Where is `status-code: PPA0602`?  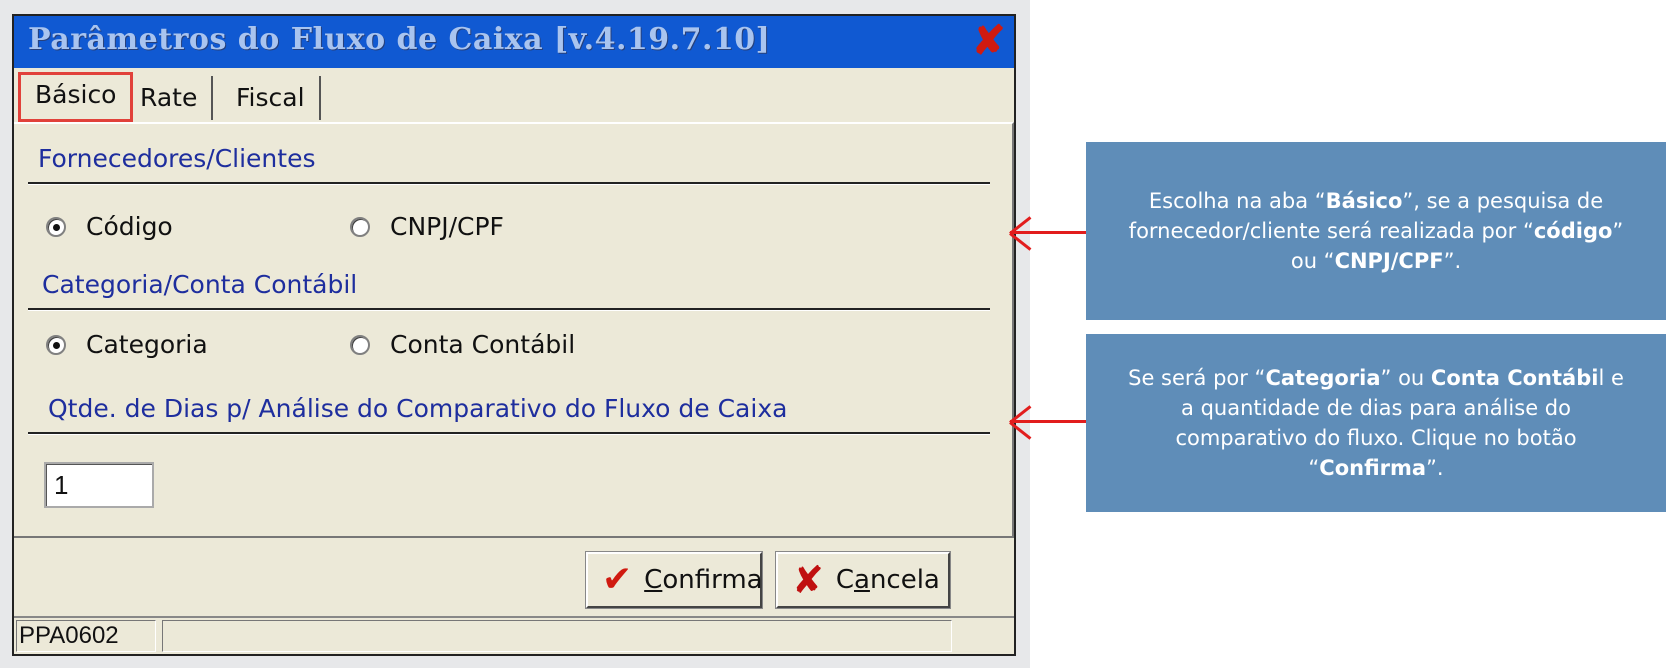 status-code: PPA0602 is located at coordinates (86, 636).